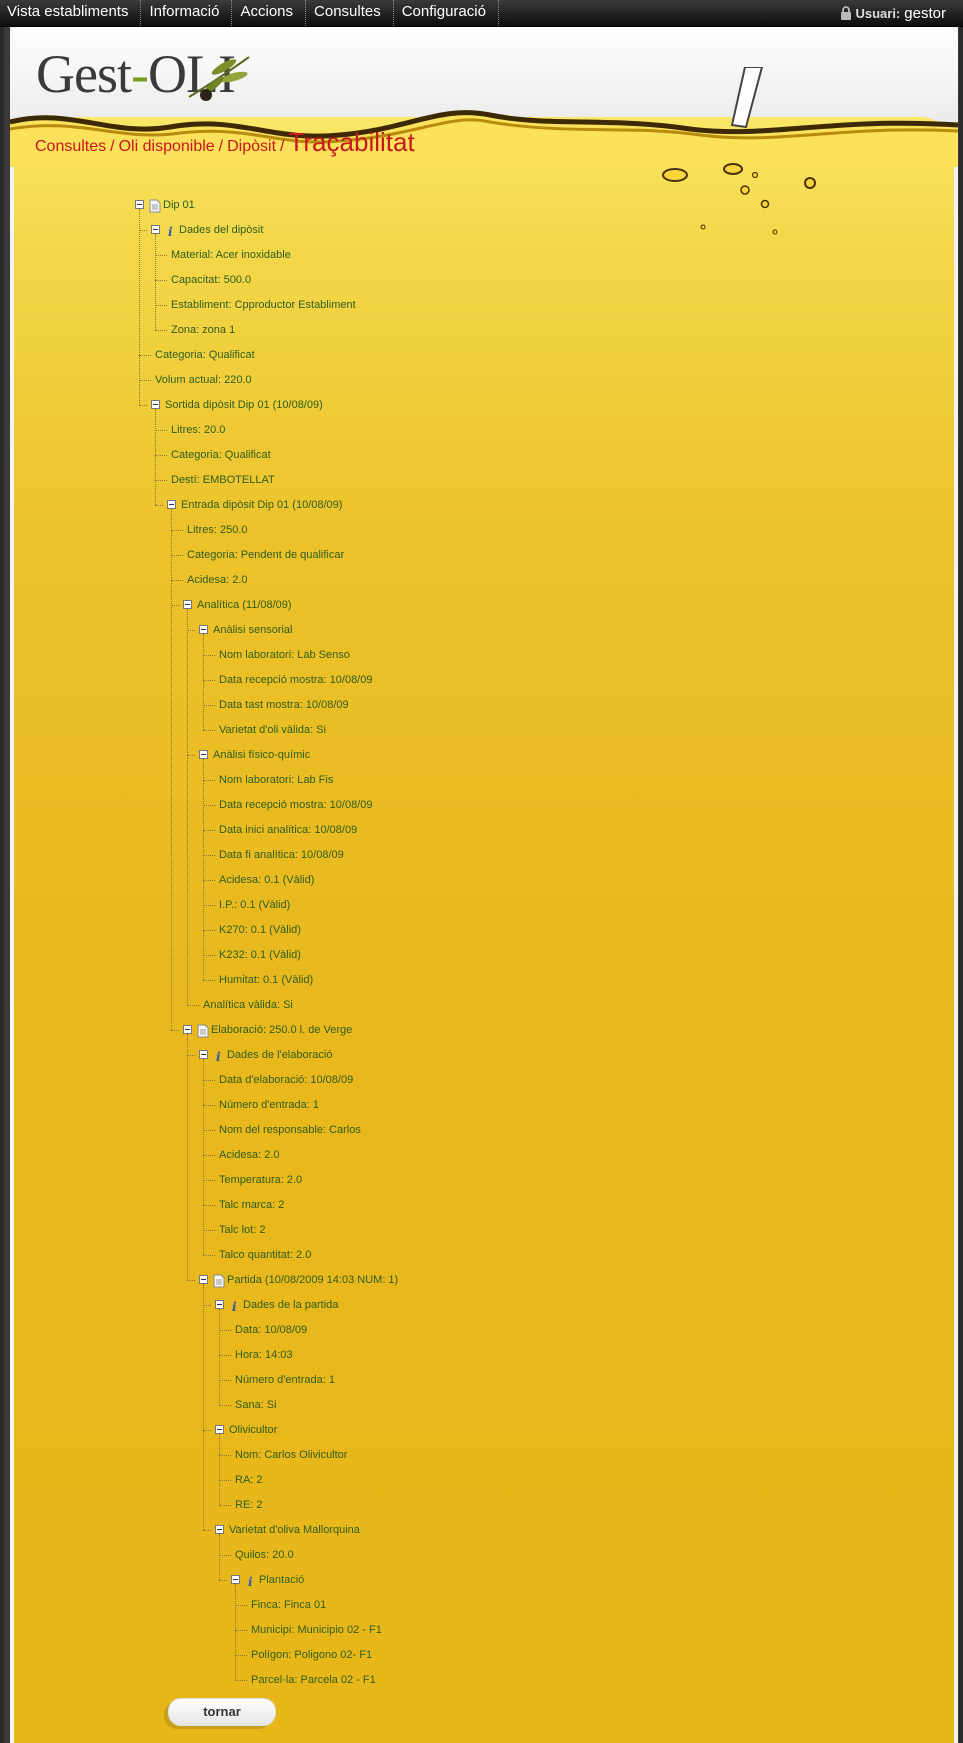 This screenshot has height=1743, width=963. Describe the element at coordinates (261, 1180) in the screenshot. I see `tree-leaf-node: Temperatura: 2.0` at that location.